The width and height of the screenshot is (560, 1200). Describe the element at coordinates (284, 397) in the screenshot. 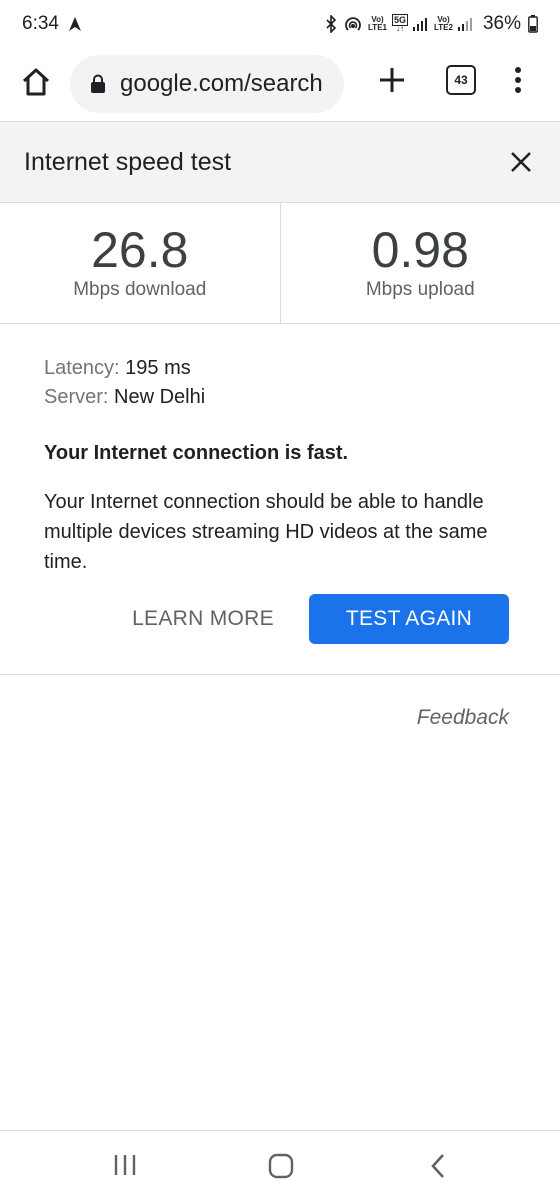

I see `server-line: Server: New Delhi` at that location.